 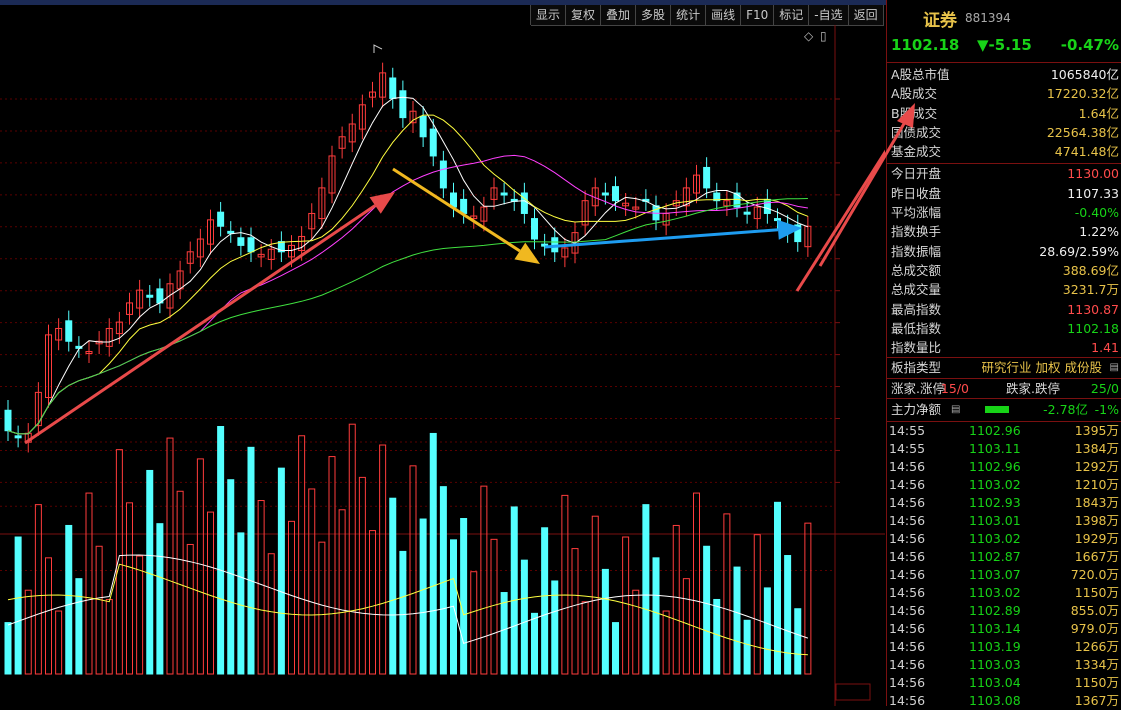 I want to click on tick-row: 14:56 1103.04 1150万, so click(x=1004, y=683).